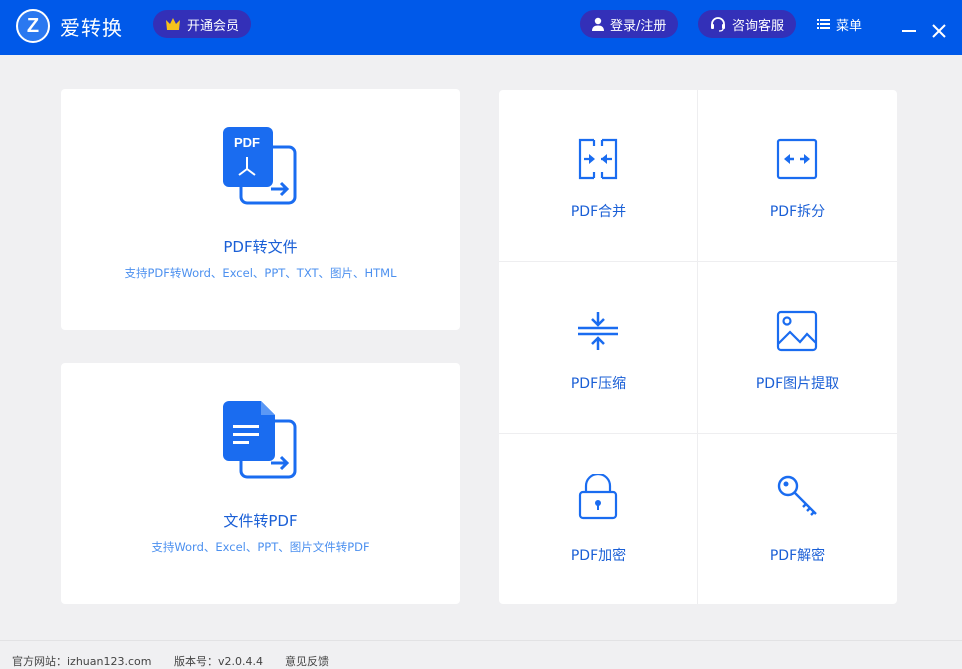 Image resolution: width=962 pixels, height=669 pixels. What do you see at coordinates (260, 247) in the screenshot?
I see `card-title: PDF转文件` at bounding box center [260, 247].